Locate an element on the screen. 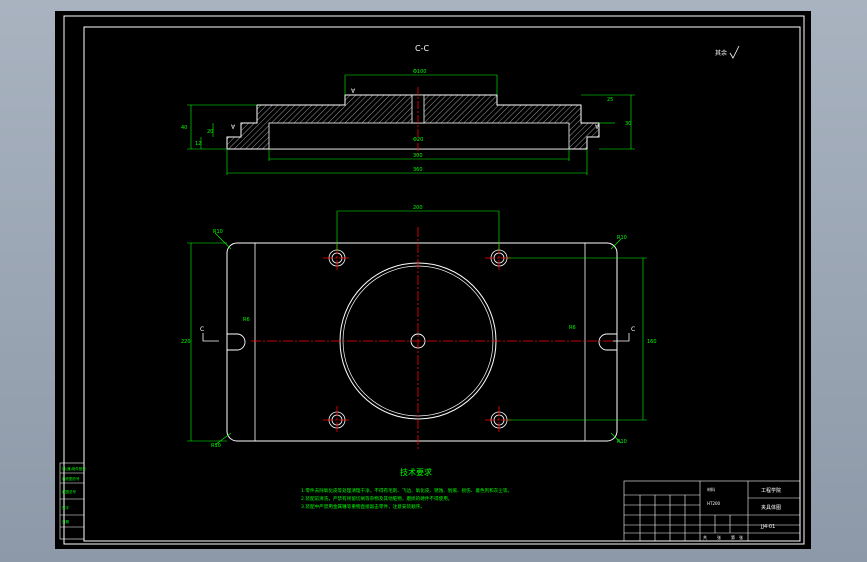 The width and height of the screenshot is (867, 562). title-drawing-no: JJ4-01 is located at coordinates (767, 527).